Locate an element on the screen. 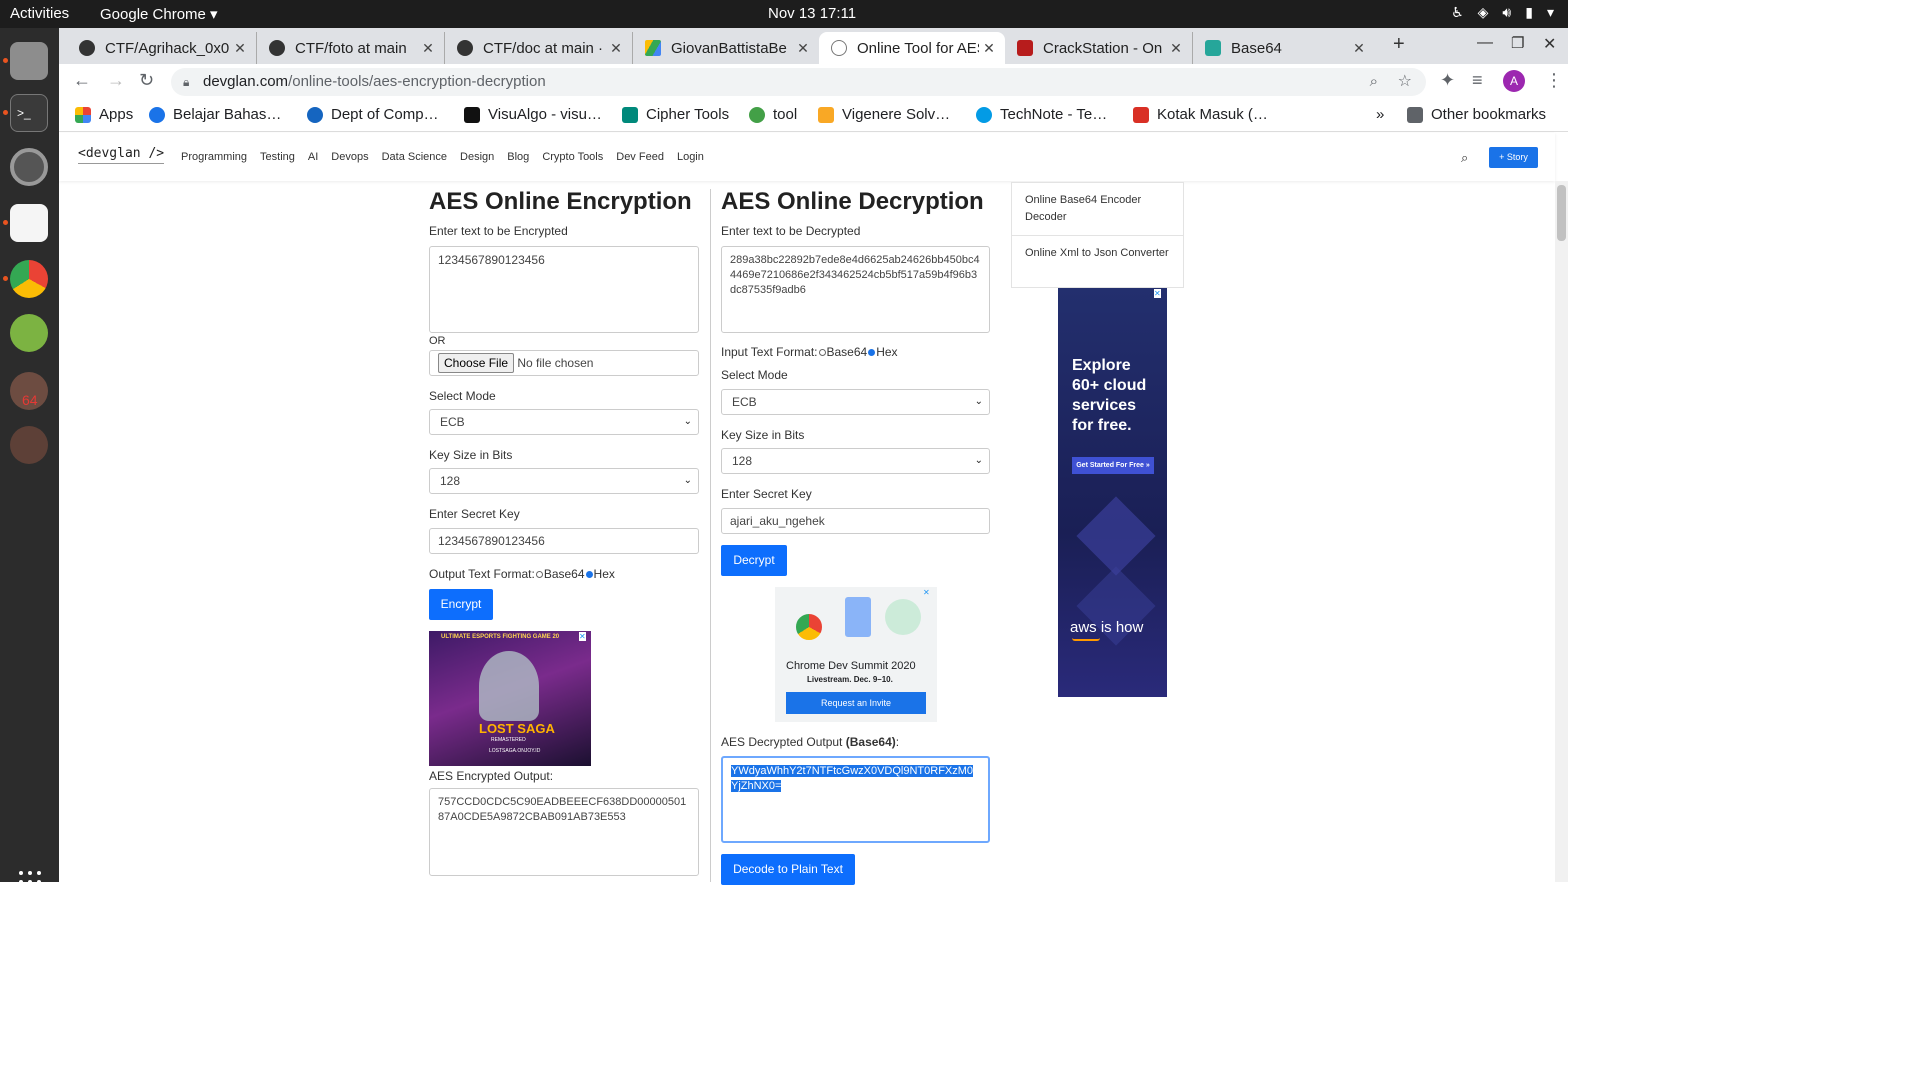 This screenshot has height=1080, width=1920. minimize-icon: — is located at coordinates (1485, 43).